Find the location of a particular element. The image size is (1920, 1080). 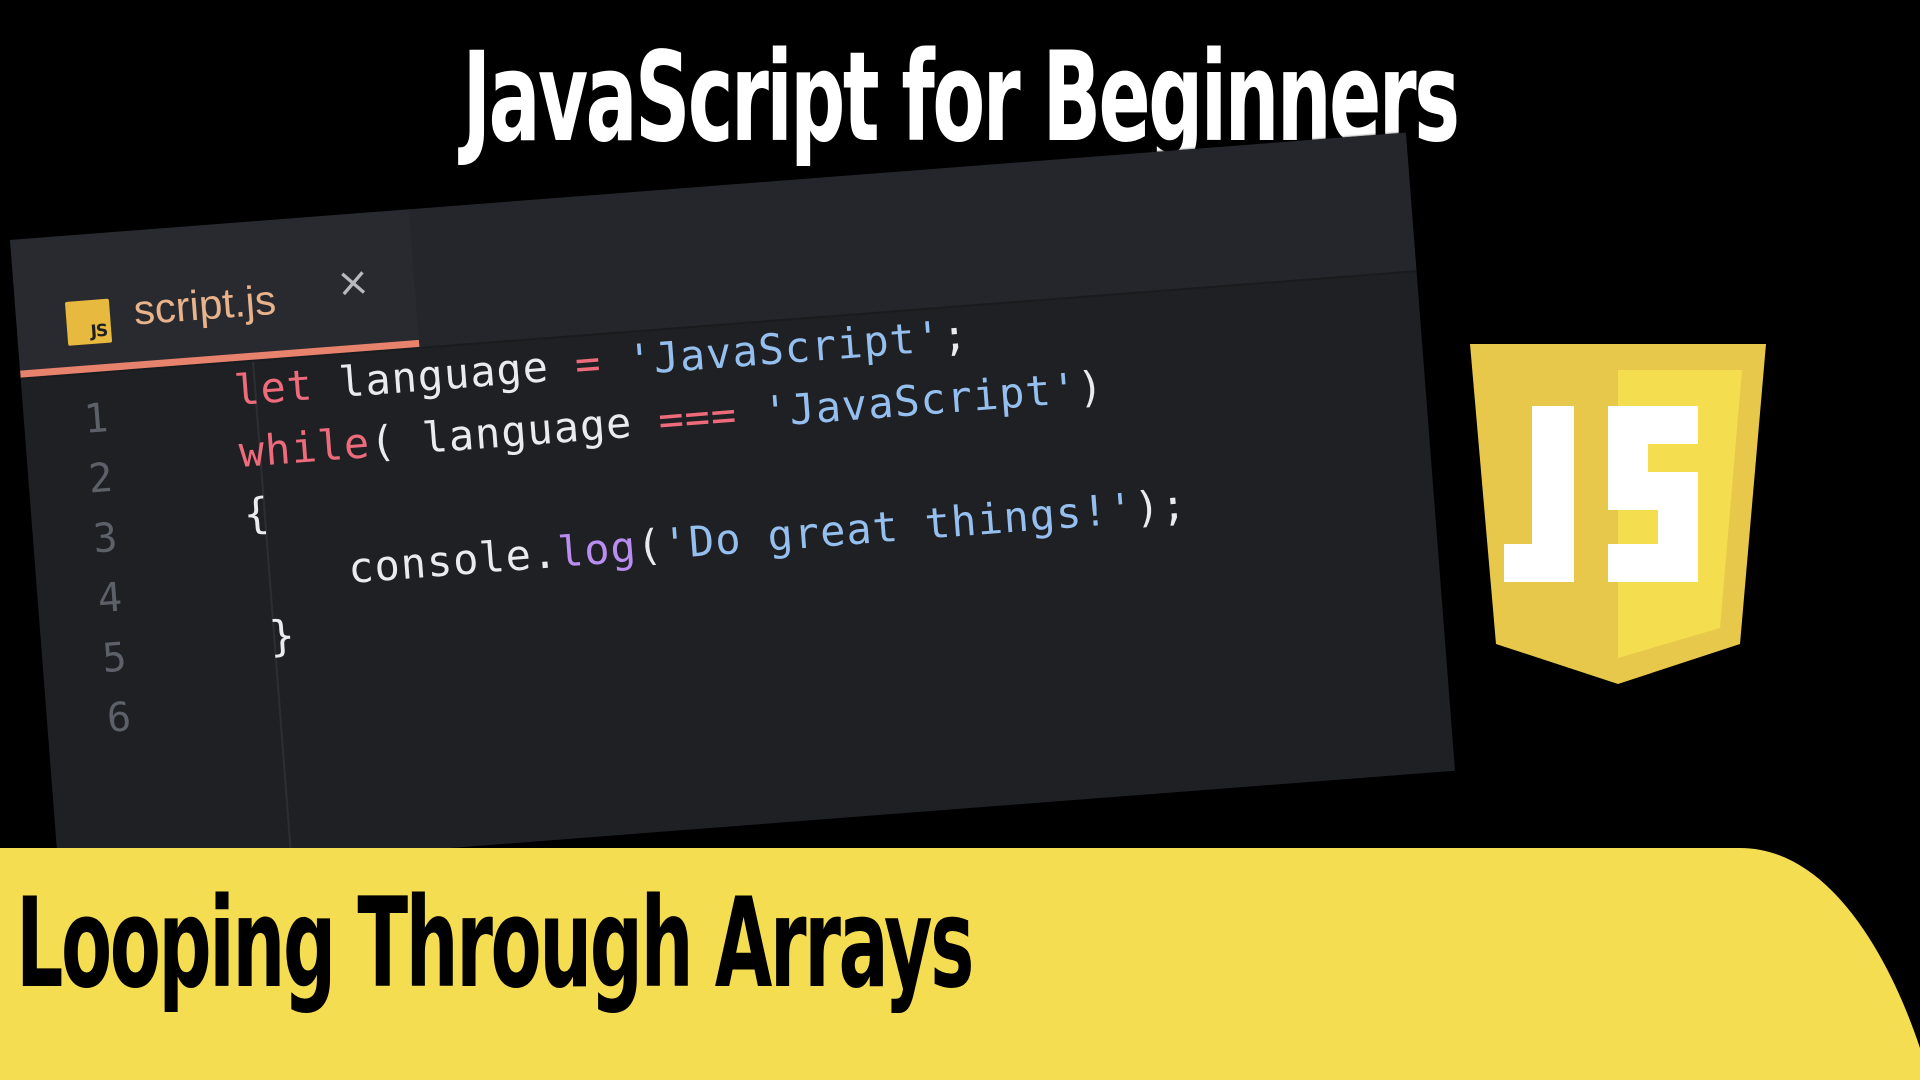

condition-open: ( language is located at coordinates (514, 431).